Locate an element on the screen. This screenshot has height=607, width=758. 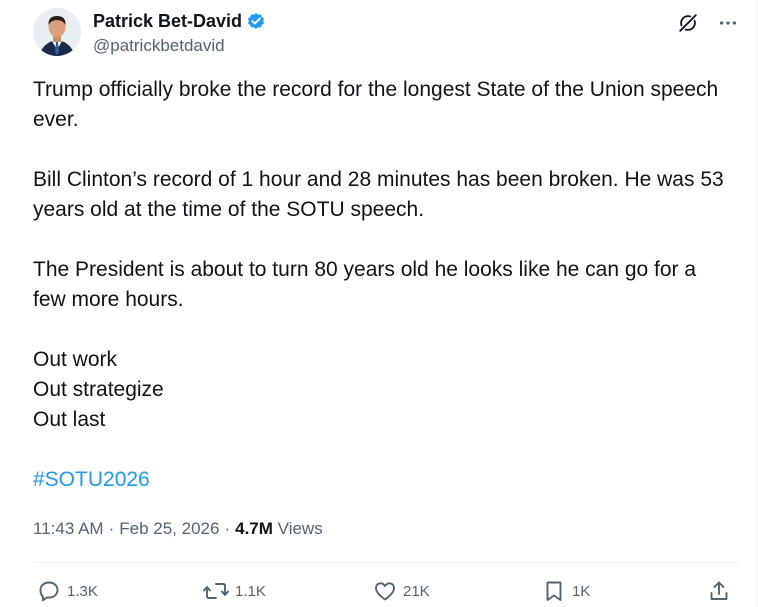
tweet-line: Out strategize is located at coordinates (98, 389).